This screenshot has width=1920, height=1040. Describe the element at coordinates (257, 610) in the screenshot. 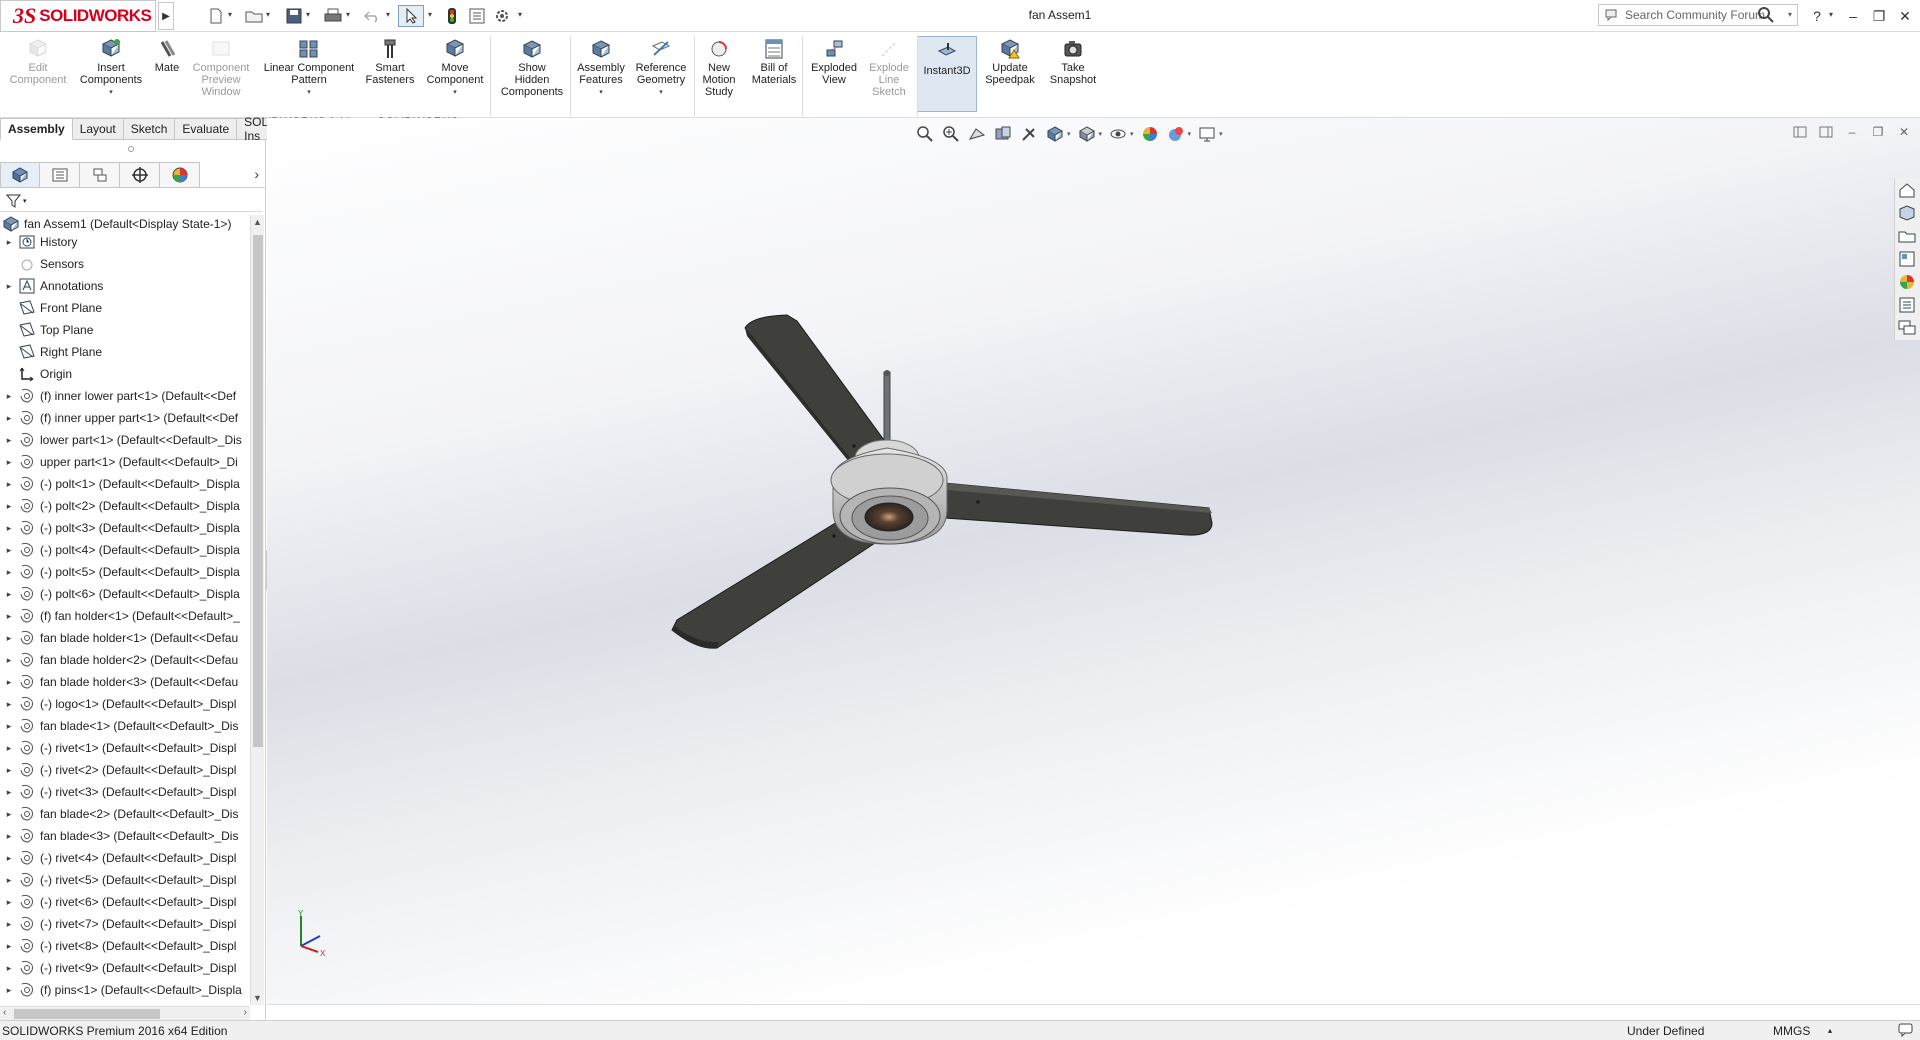

I see `tree-vertical-scrollbar: ▲ ▼` at that location.